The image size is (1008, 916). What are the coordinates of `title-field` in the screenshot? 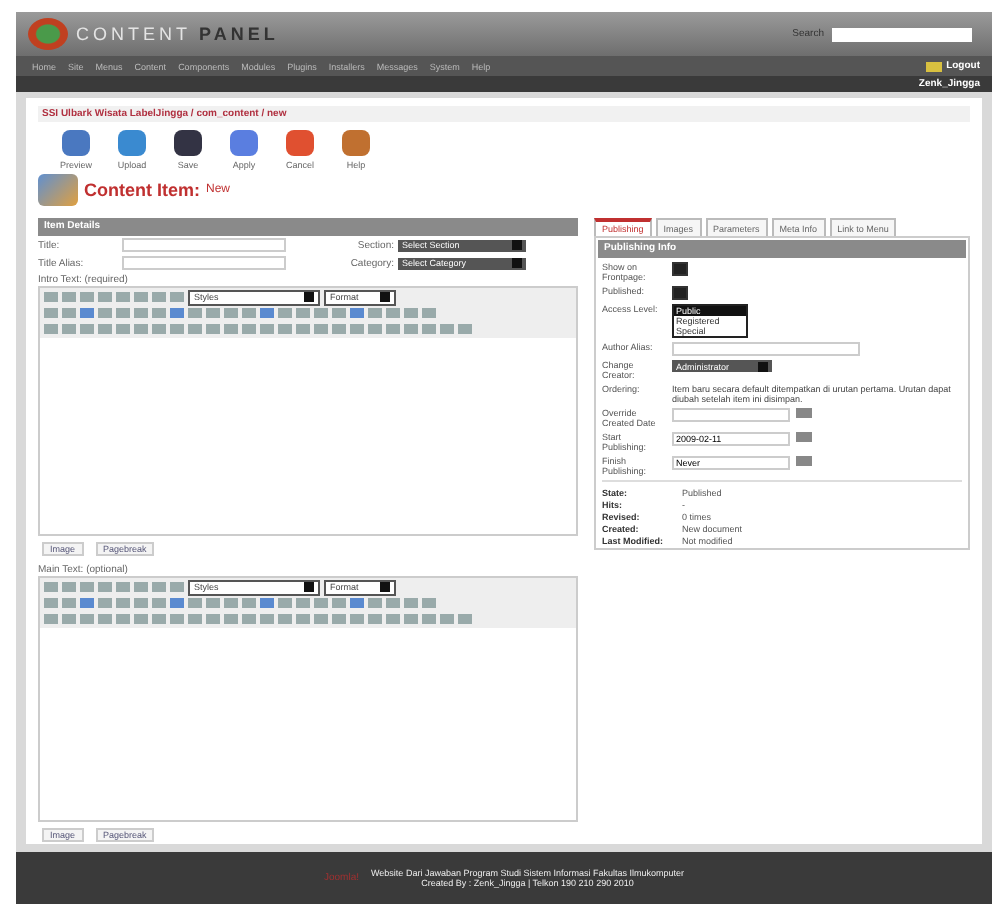 It's located at (204, 245).